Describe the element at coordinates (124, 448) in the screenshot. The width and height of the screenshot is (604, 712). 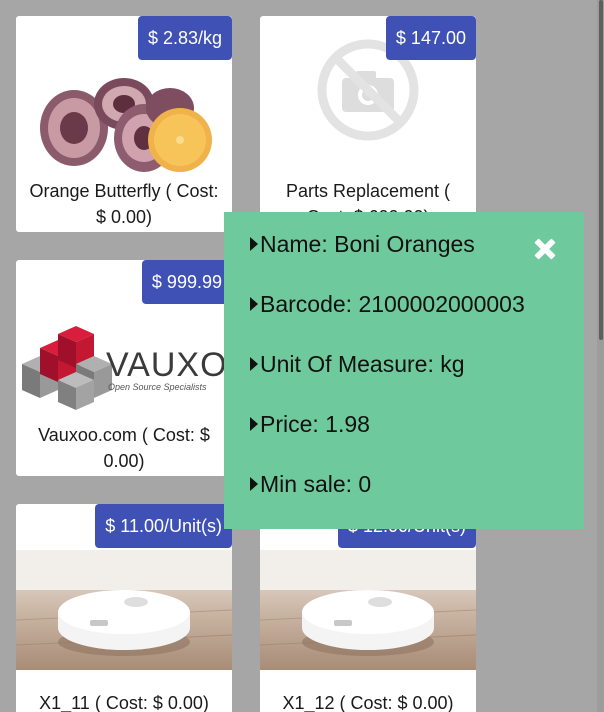
I see `product-name: Vauxoo.com ( Cost: $ 0.00)` at that location.